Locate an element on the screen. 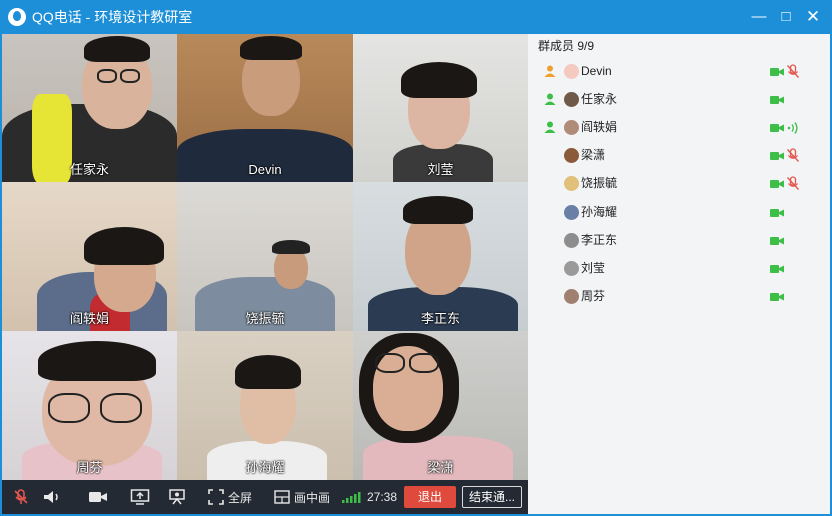  exit-call-button: 退出 is located at coordinates (430, 497).